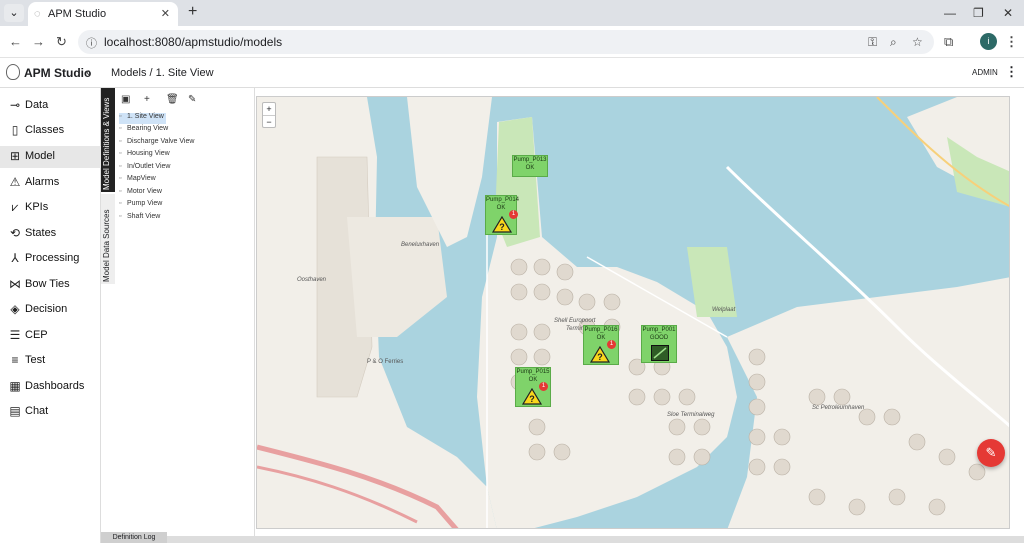 The width and height of the screenshot is (1024, 543). Describe the element at coordinates (172, 99) in the screenshot. I see `delete-icon: 🗑` at that location.